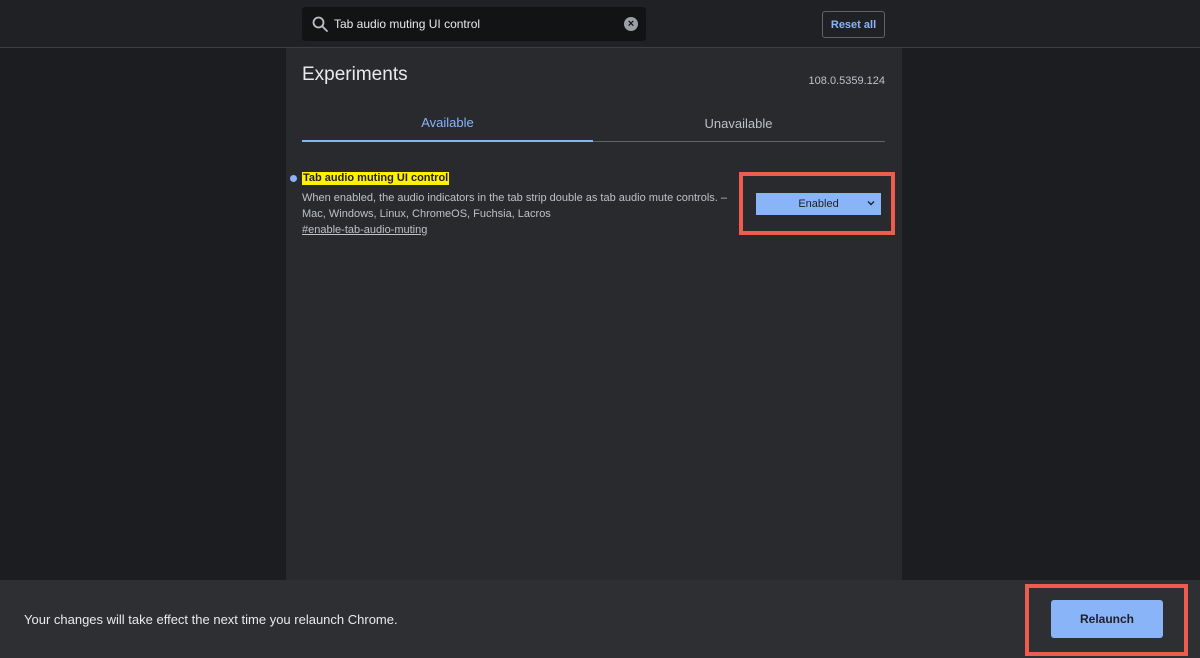  What do you see at coordinates (846, 81) in the screenshot?
I see `version-label: 108.0.5359.124` at bounding box center [846, 81].